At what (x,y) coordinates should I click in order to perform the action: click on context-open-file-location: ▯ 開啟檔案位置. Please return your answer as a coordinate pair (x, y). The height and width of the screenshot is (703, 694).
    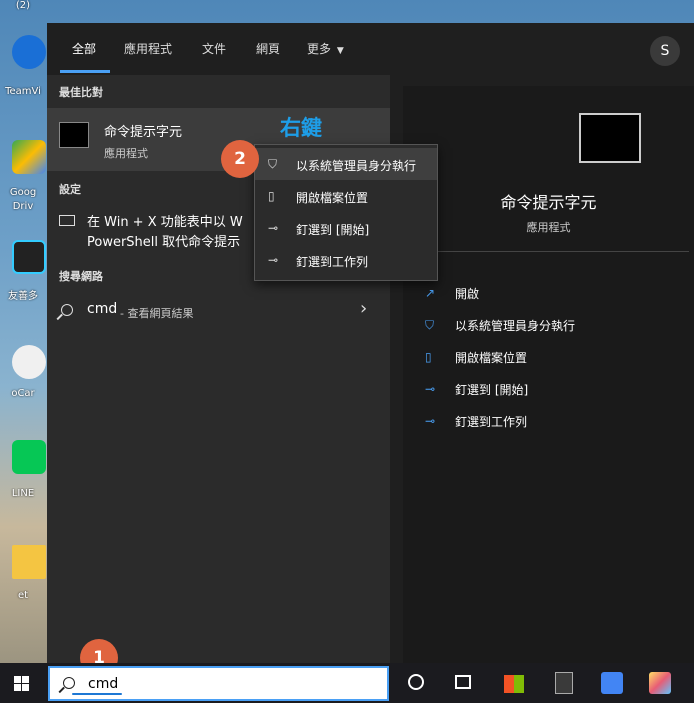
    Looking at the image, I should click on (346, 196).